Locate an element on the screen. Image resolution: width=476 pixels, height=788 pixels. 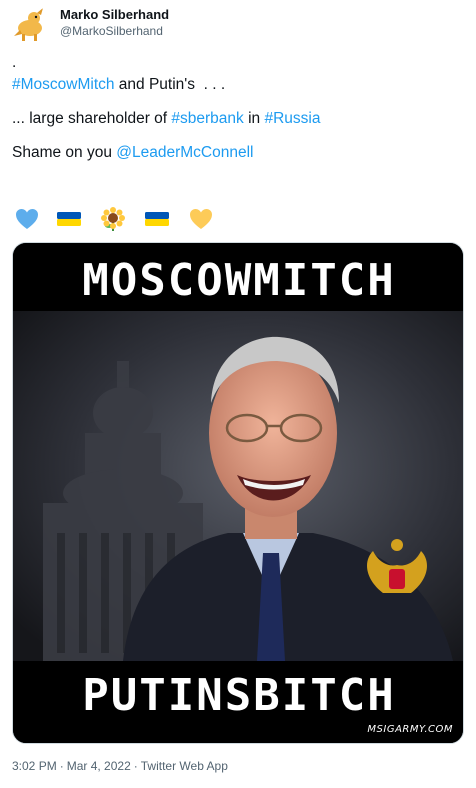
tweet-line-2: #MoscowMitch and Putin's . . . is located at coordinates (237, 85).